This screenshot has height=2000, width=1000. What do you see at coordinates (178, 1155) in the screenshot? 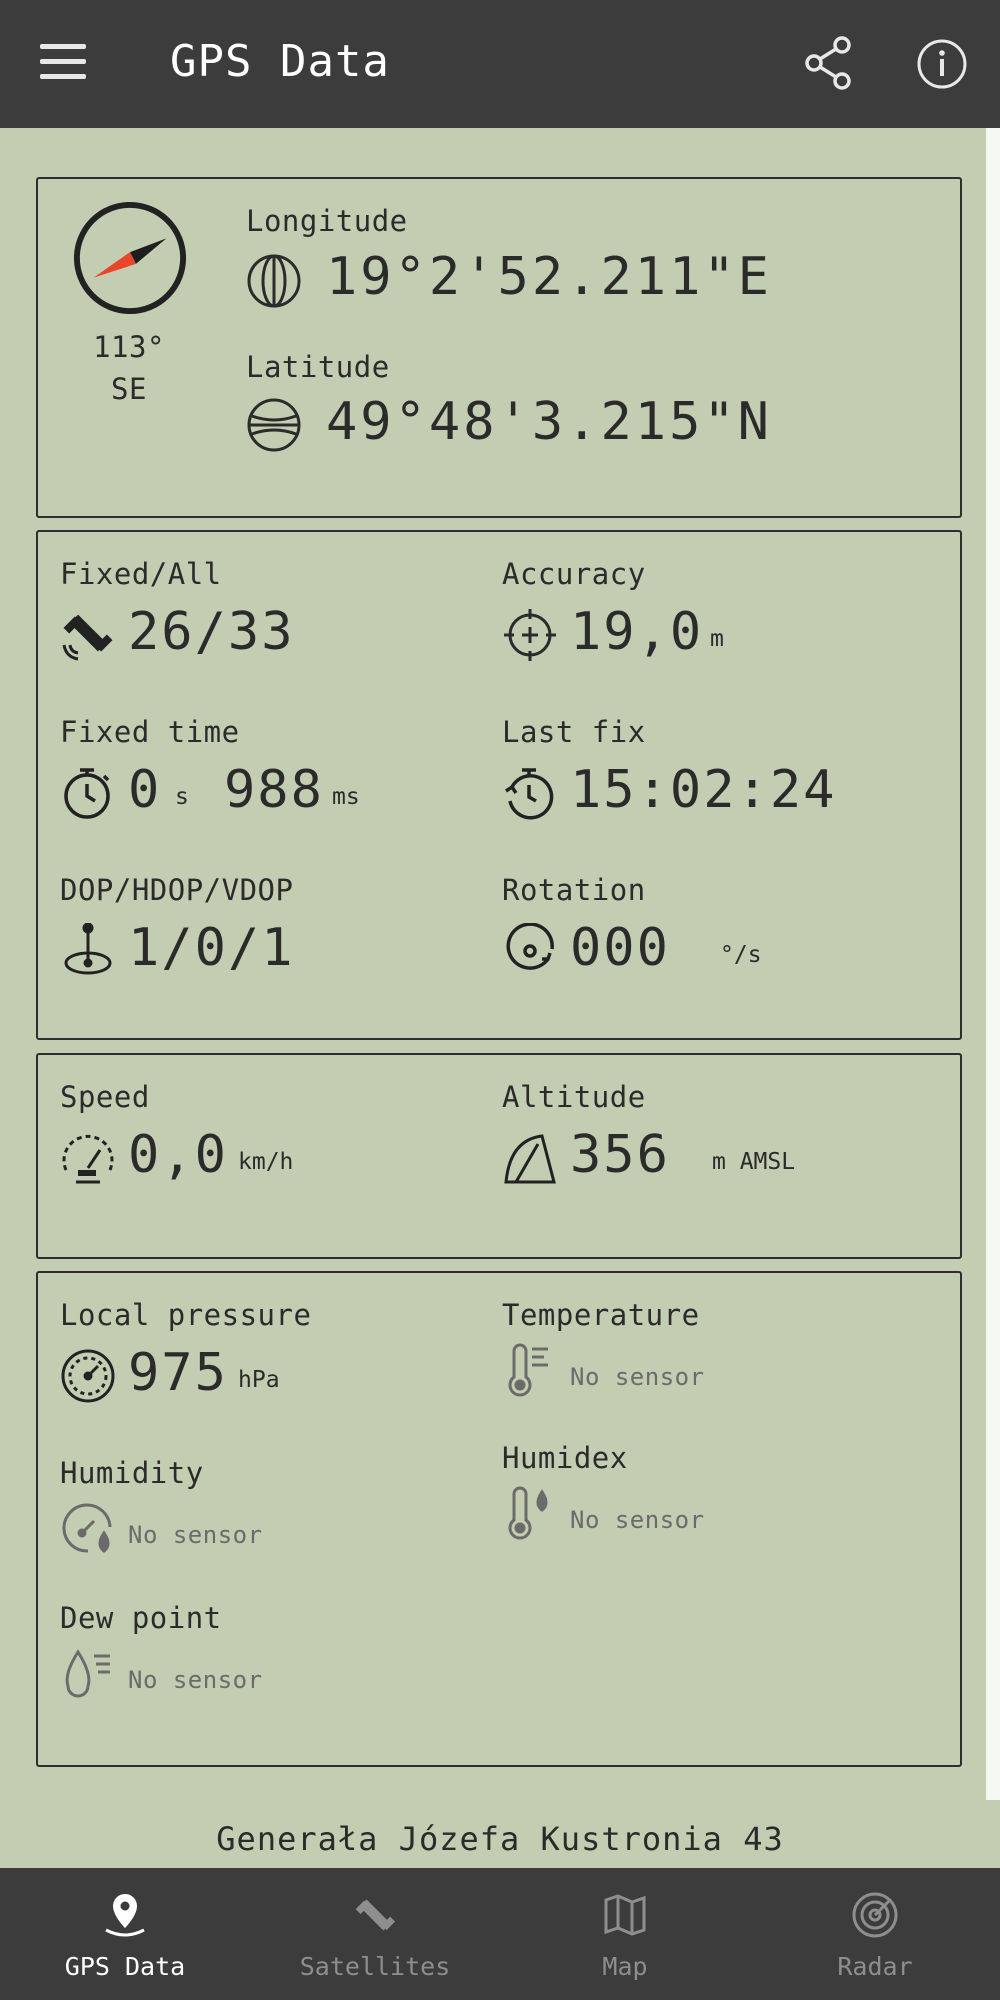
I see `speed-value: 0,0` at bounding box center [178, 1155].